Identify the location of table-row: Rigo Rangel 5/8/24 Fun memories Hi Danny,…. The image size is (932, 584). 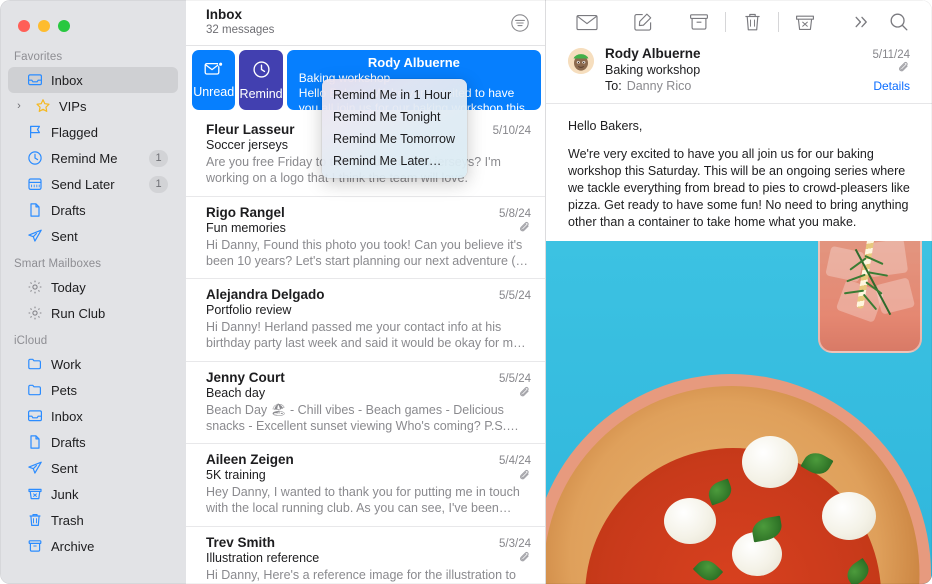
(365, 238).